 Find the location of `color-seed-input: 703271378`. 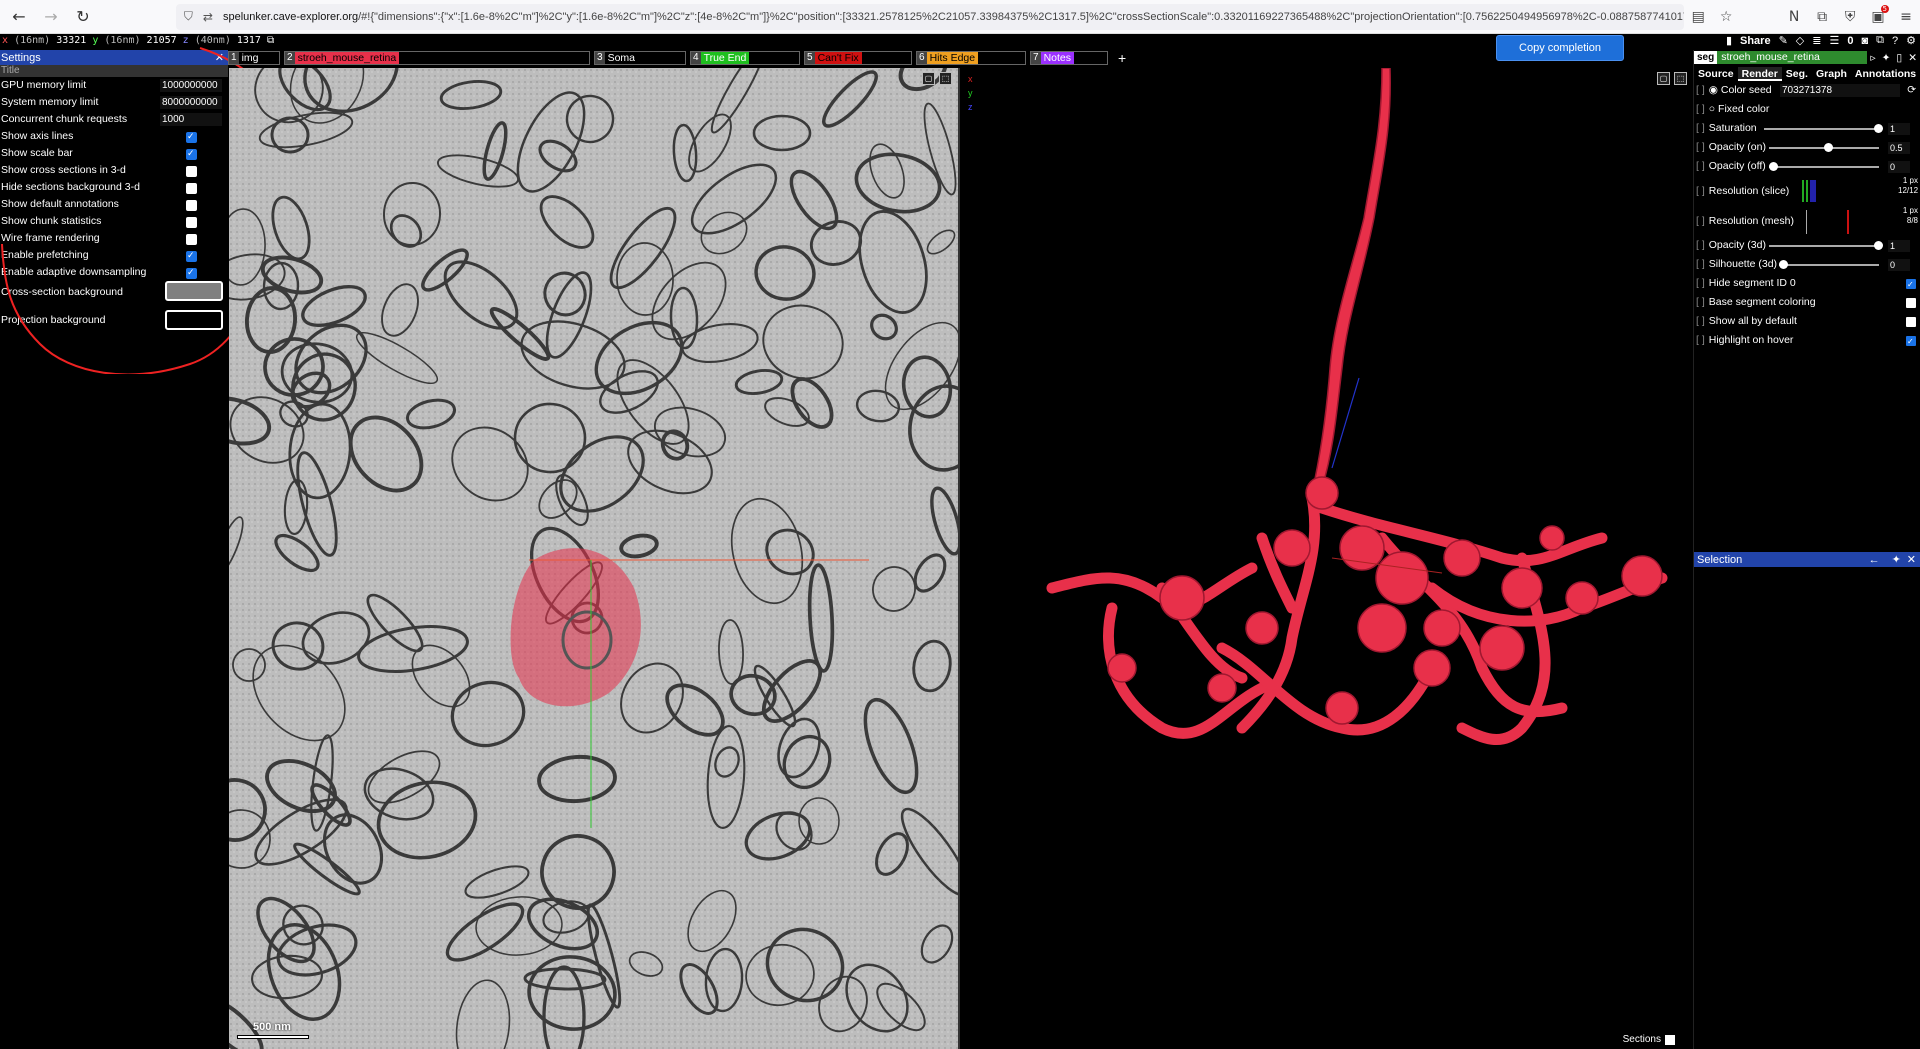

color-seed-input: 703271378 is located at coordinates (1840, 90).